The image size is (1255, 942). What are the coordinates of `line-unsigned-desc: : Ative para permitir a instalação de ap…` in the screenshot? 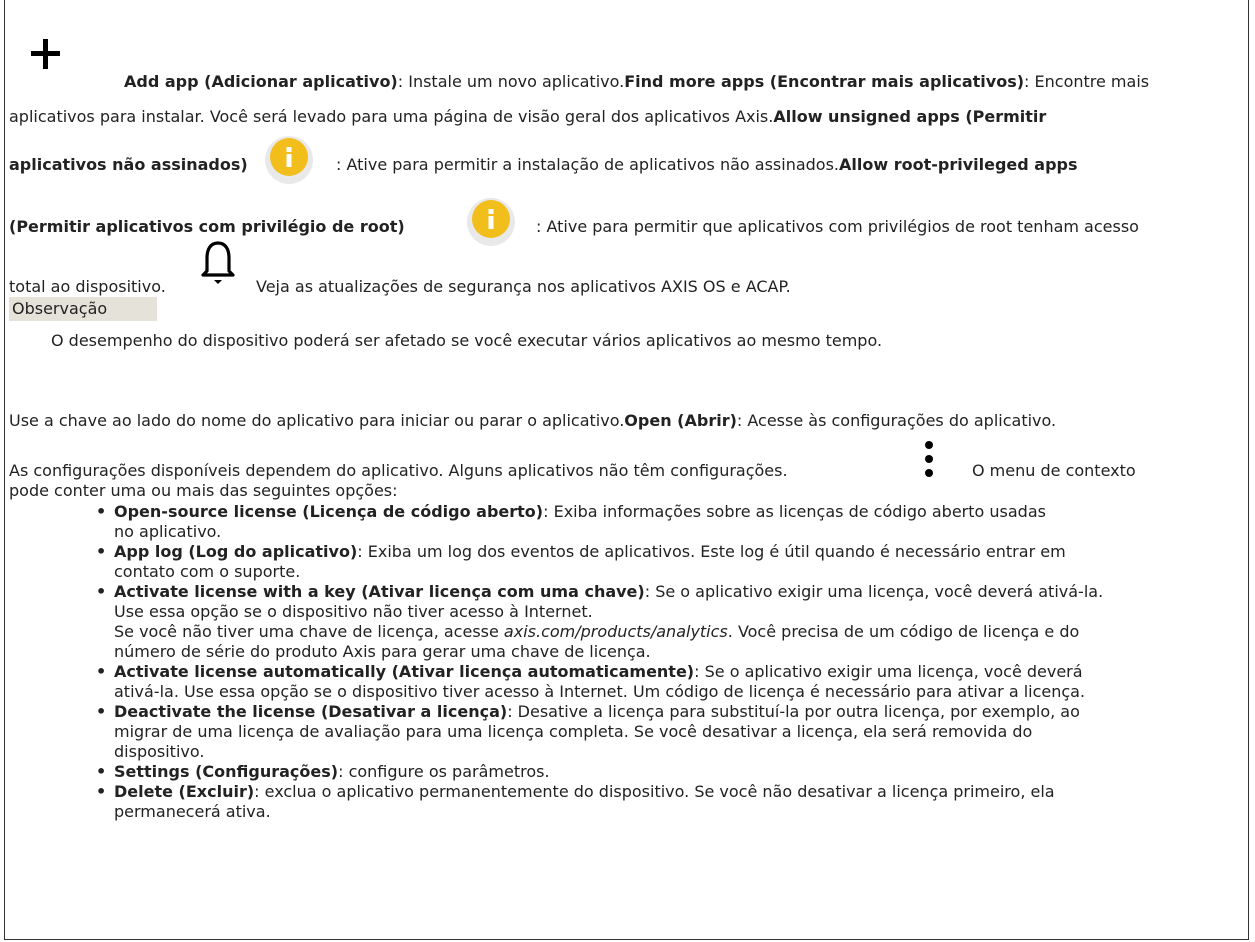 It's located at (707, 164).